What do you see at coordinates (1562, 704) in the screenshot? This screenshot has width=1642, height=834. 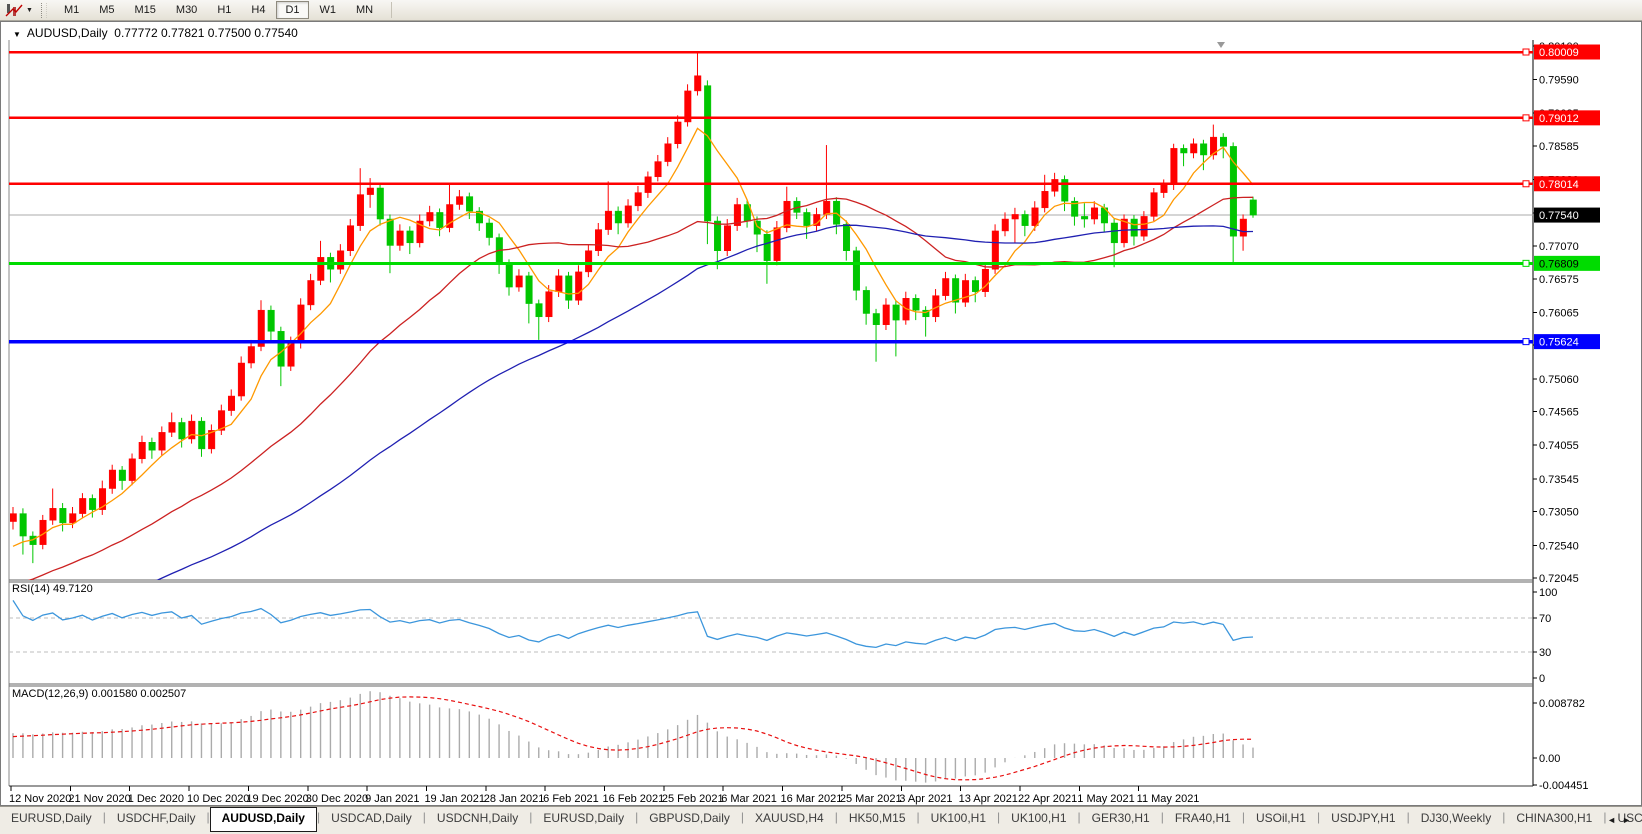 I see `macd-tick-label: 0.008782` at bounding box center [1562, 704].